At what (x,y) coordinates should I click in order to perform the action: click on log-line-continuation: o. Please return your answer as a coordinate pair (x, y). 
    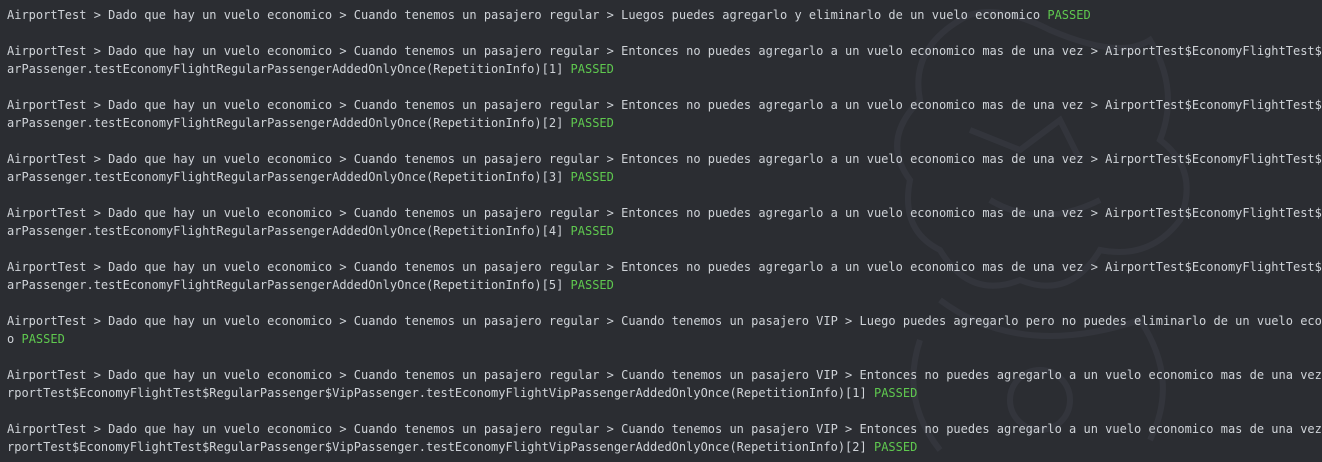
    Looking at the image, I should click on (11, 339).